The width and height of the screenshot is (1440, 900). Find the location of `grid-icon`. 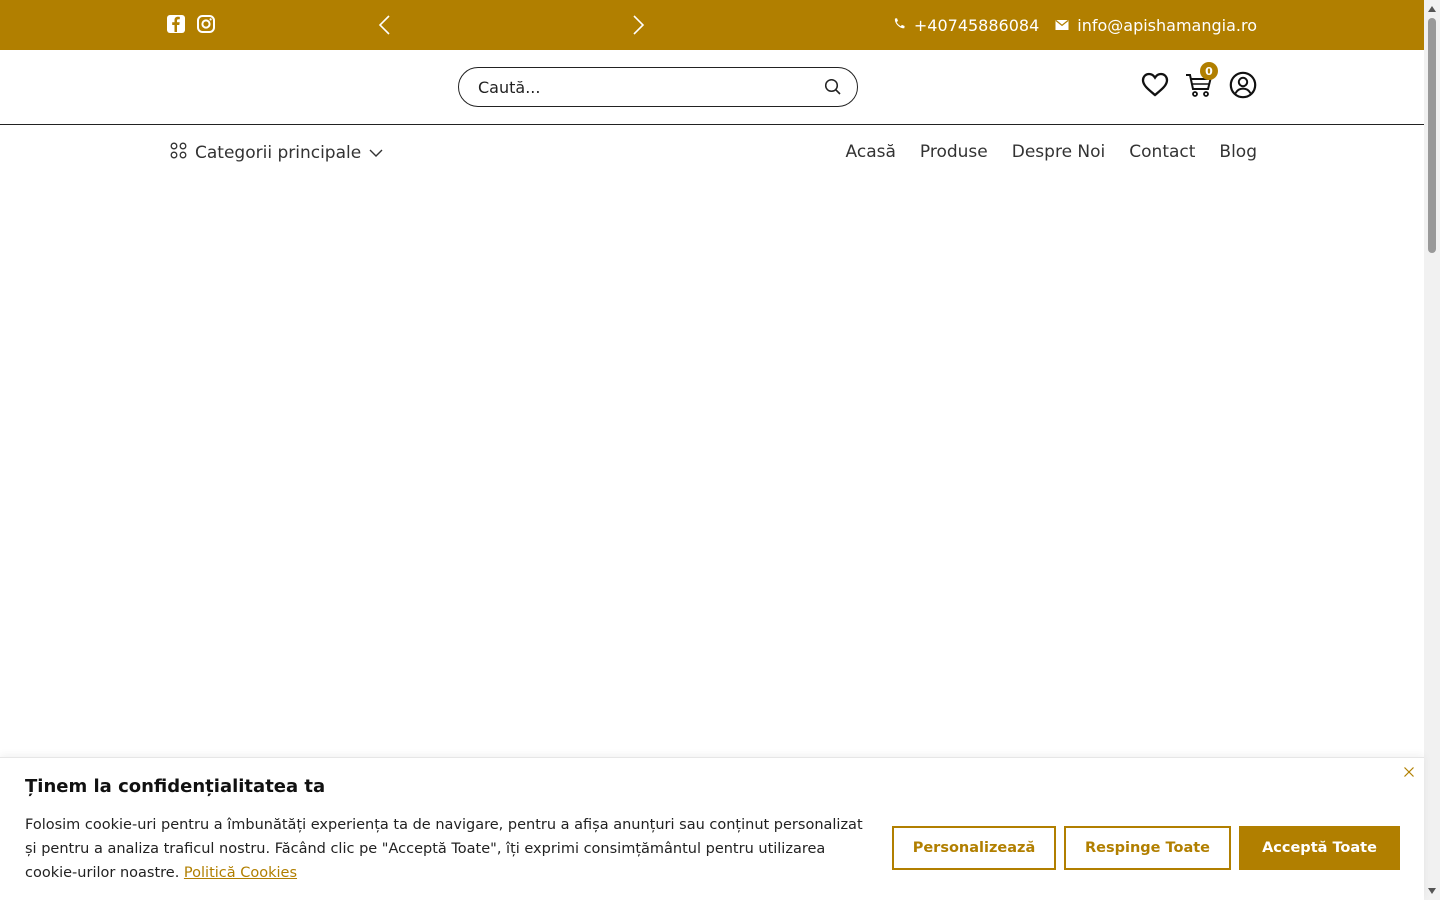

grid-icon is located at coordinates (178, 153).